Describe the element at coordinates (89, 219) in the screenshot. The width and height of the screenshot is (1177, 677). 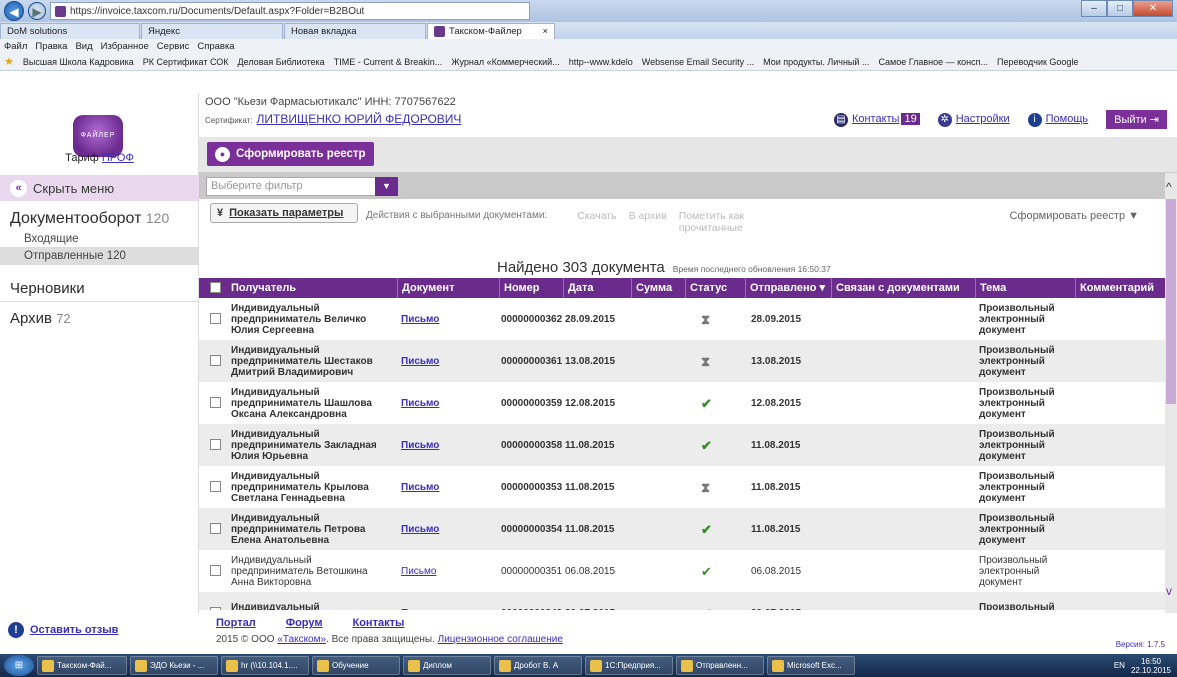
I see `sidebar-item-docflow: Документооборот 120` at that location.